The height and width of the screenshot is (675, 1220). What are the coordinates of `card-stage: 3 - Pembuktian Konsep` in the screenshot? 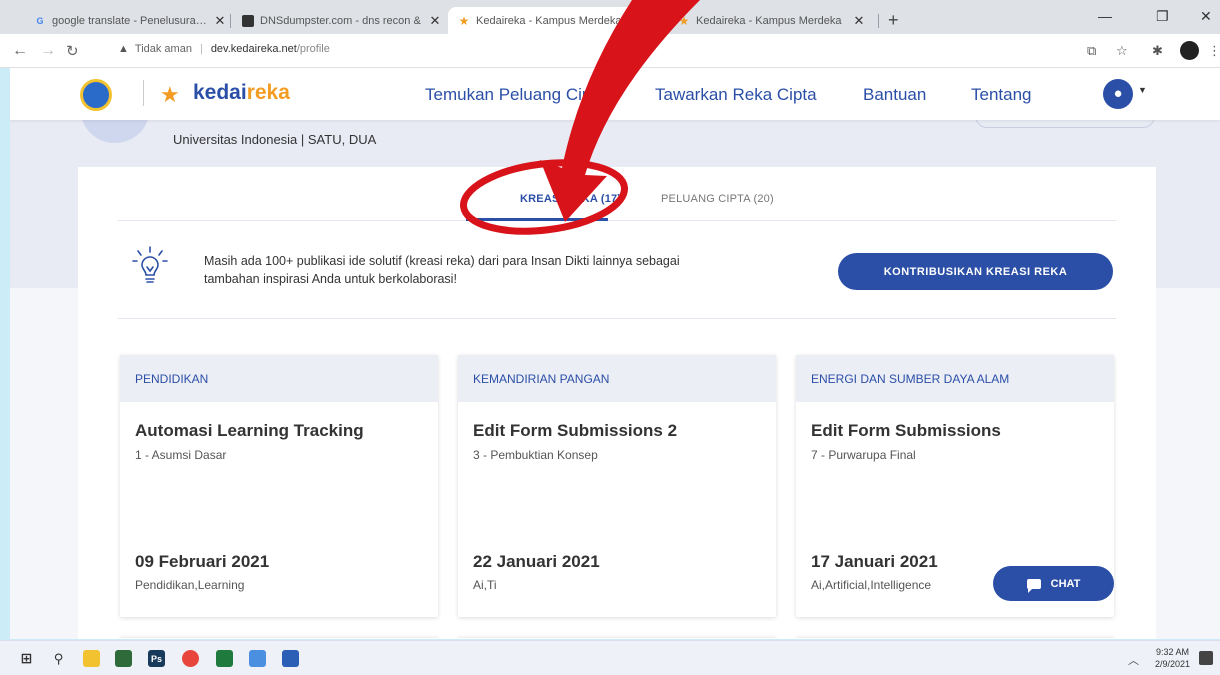 It's located at (535, 455).